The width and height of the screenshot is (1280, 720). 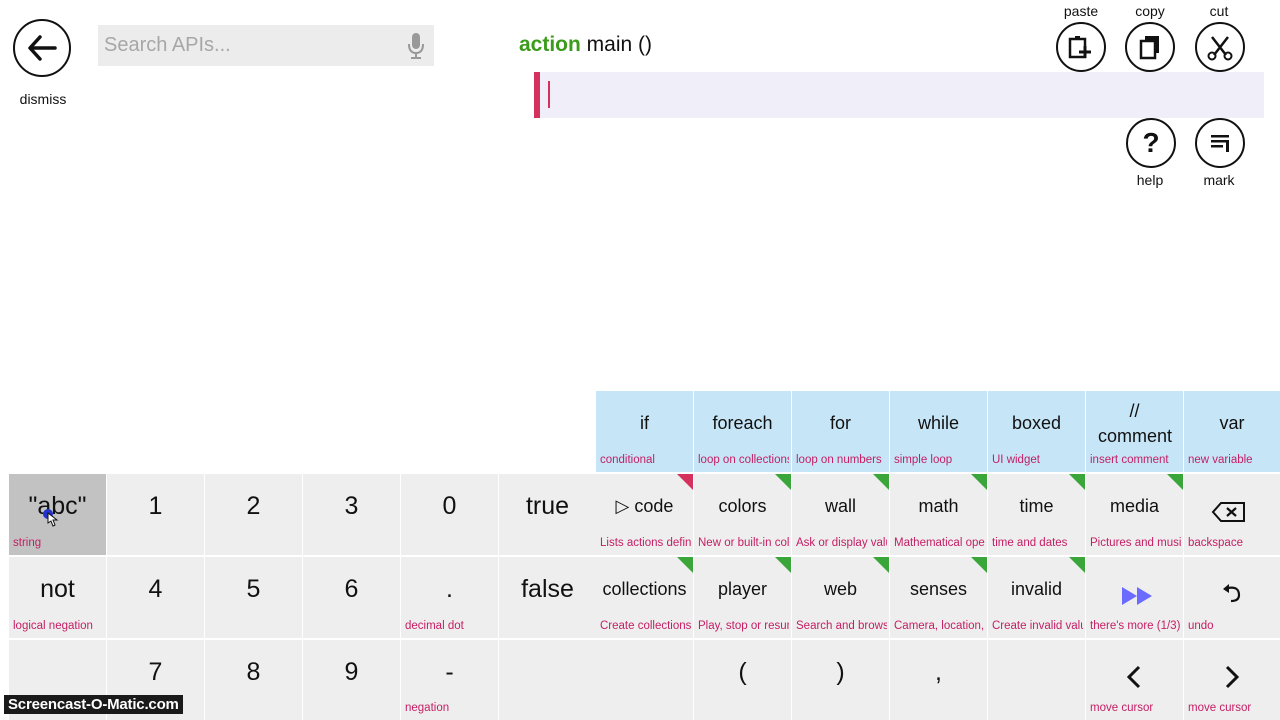 I want to click on key-false: false, so click(x=547, y=597).